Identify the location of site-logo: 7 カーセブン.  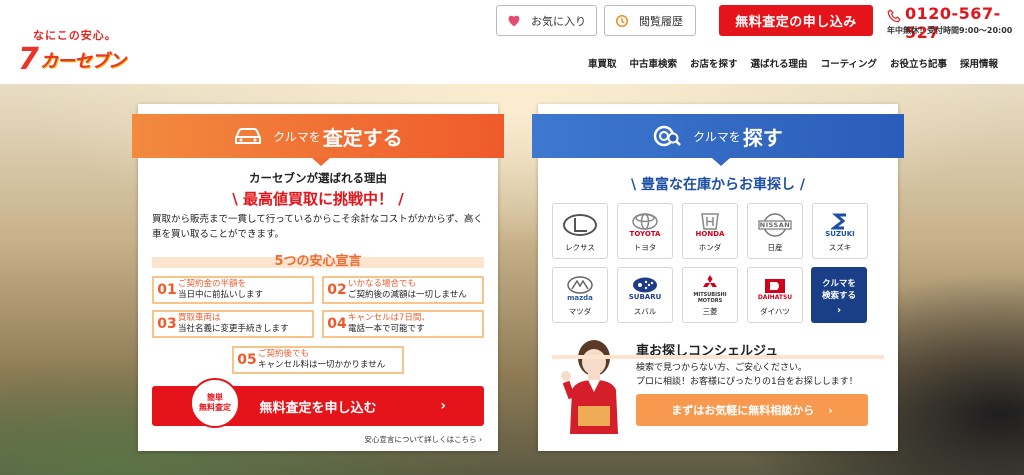
(78, 59).